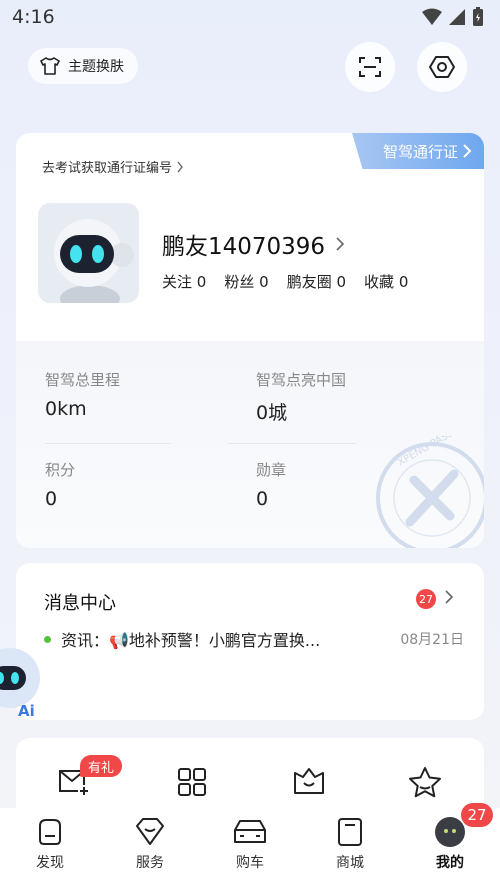 This screenshot has height=889, width=500. I want to click on metric-total-mileage: 智驾总里程 0km, so click(82, 394).